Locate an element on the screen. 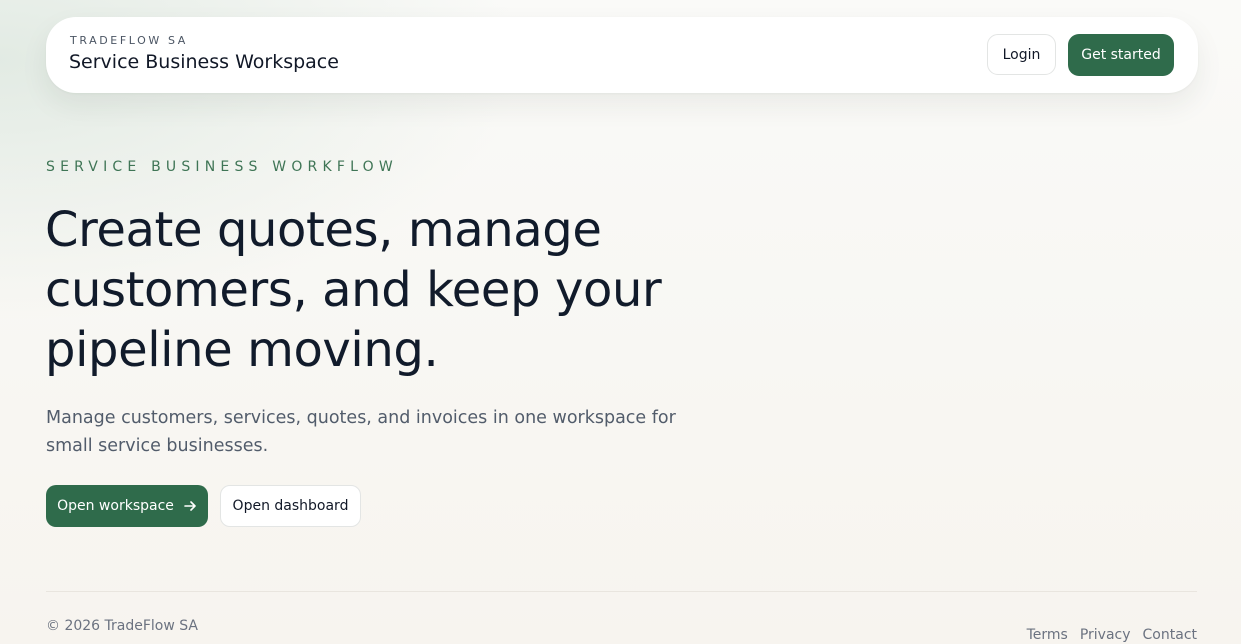 This screenshot has height=644, width=1241. open-workspace-button: Open workspace is located at coordinates (127, 506).